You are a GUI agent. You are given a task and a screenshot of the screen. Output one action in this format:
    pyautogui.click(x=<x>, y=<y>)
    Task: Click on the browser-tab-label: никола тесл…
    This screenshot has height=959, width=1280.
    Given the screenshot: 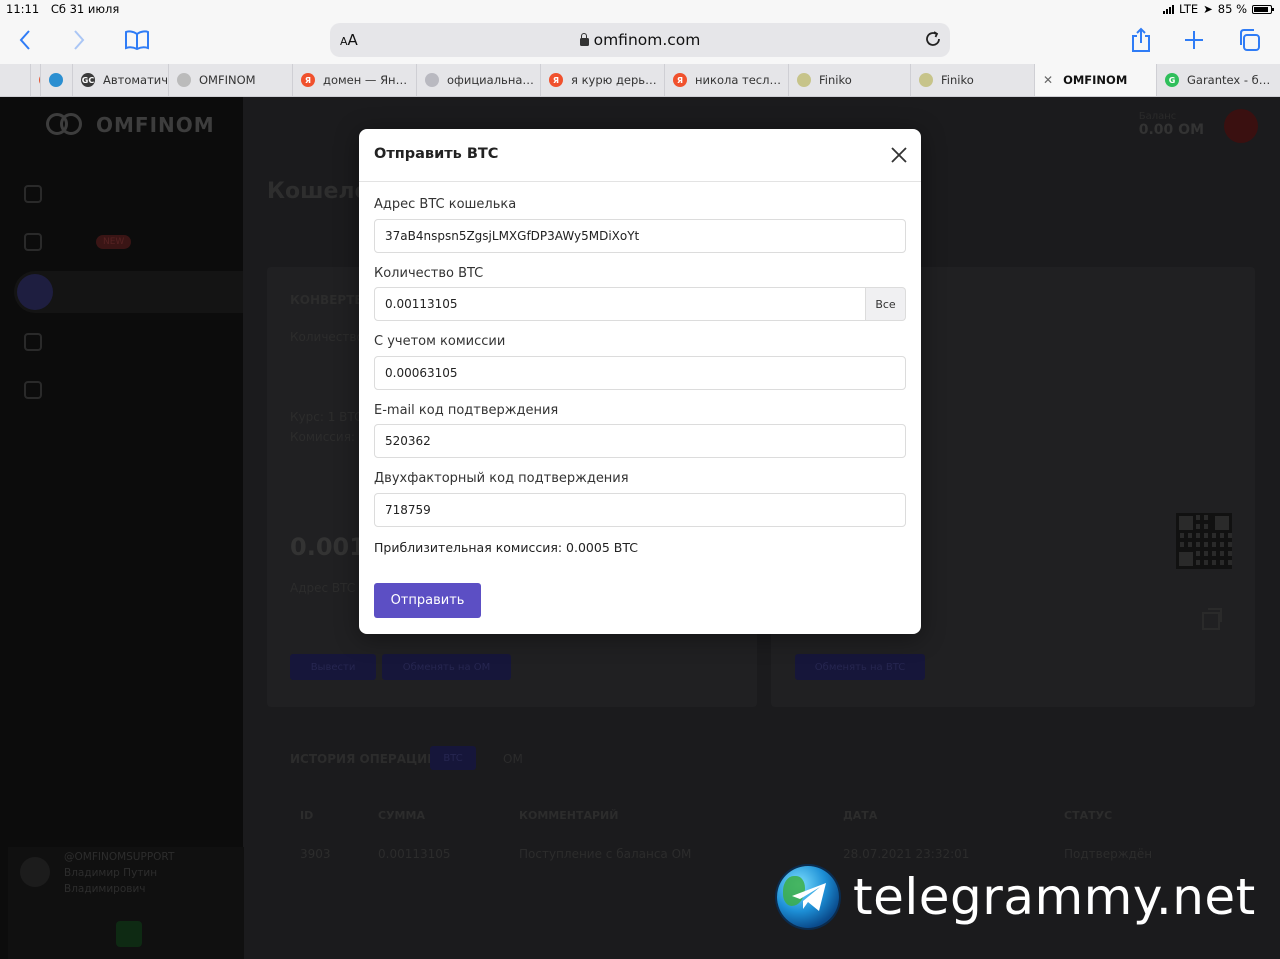 What is the action you would take?
    pyautogui.click(x=738, y=80)
    